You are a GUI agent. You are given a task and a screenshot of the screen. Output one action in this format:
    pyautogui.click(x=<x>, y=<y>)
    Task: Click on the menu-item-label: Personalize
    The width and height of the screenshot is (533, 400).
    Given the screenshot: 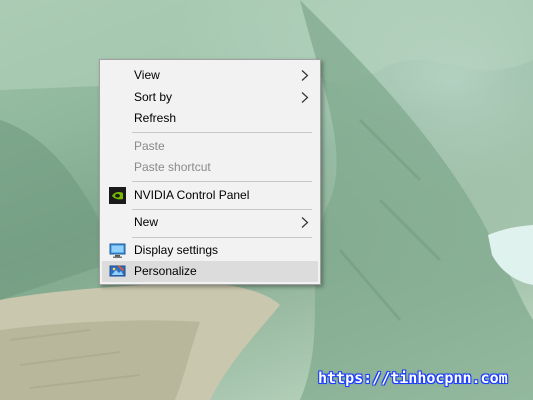 What is the action you would take?
    pyautogui.click(x=165, y=271)
    